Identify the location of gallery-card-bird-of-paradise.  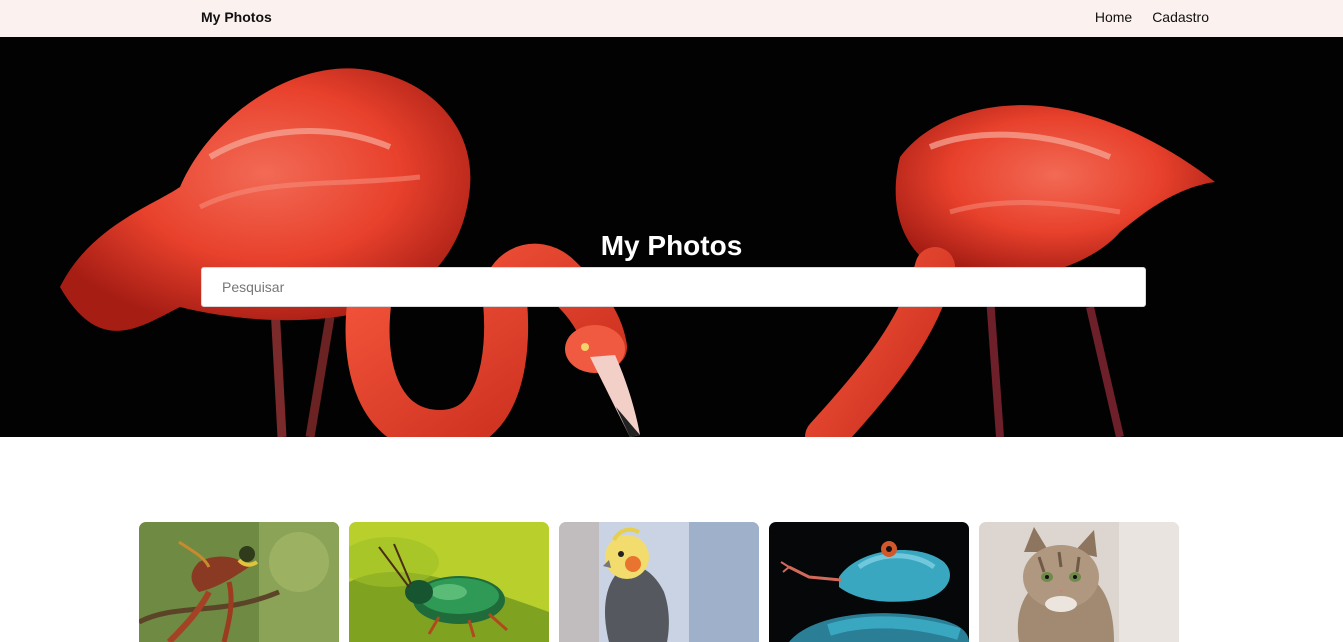
(239, 582).